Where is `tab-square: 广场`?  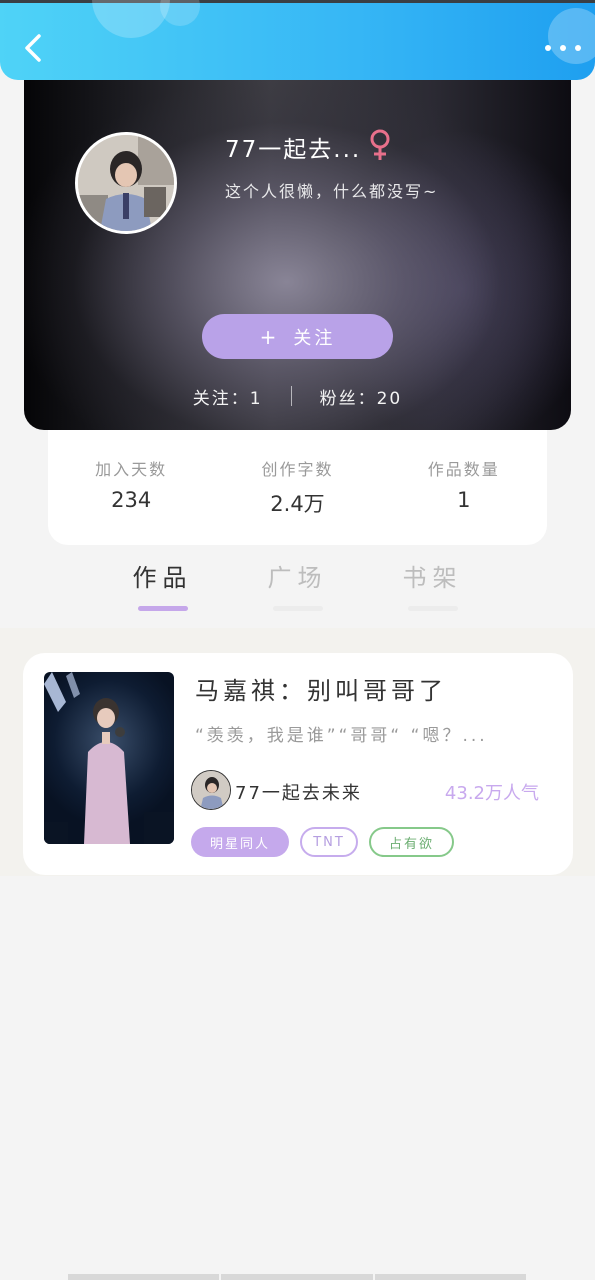 tab-square: 广场 is located at coordinates (297, 587).